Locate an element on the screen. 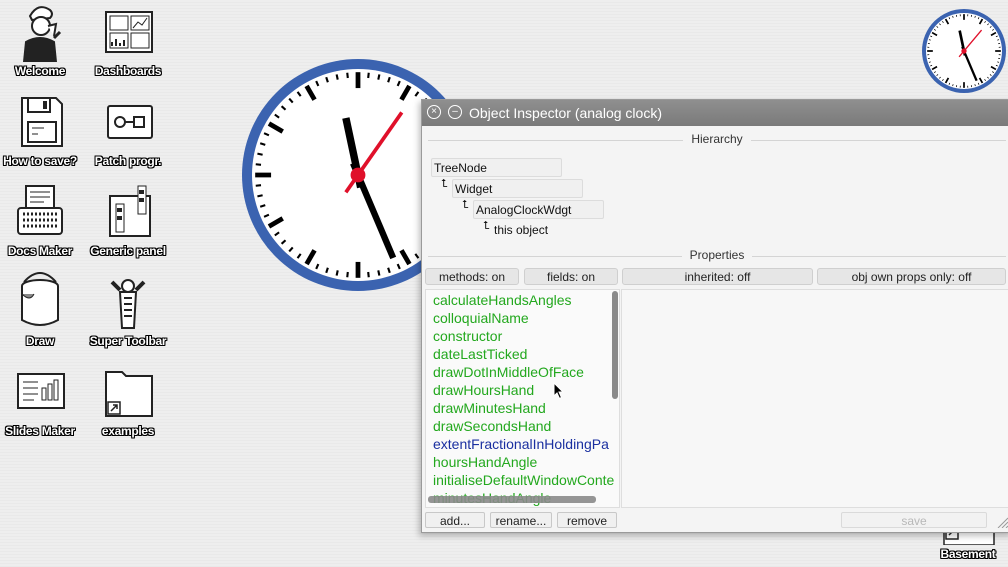 The height and width of the screenshot is (567, 1008). tree-node-widget: Widget is located at coordinates (517, 188).